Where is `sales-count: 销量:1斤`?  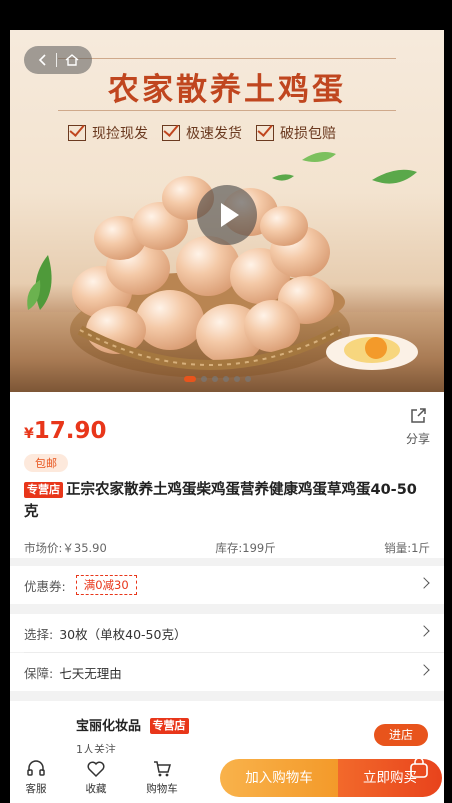 sales-count: 销量:1斤 is located at coordinates (407, 548).